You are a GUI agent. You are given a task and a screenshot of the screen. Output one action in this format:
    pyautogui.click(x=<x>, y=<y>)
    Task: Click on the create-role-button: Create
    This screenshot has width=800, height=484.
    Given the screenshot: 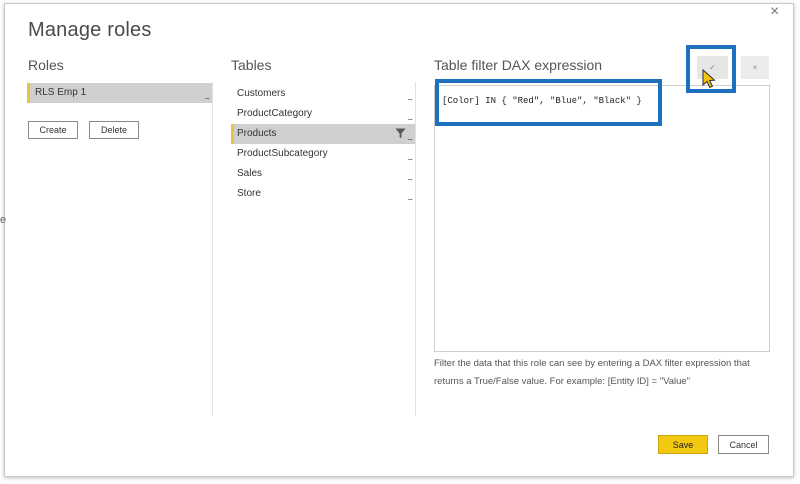 What is the action you would take?
    pyautogui.click(x=53, y=130)
    